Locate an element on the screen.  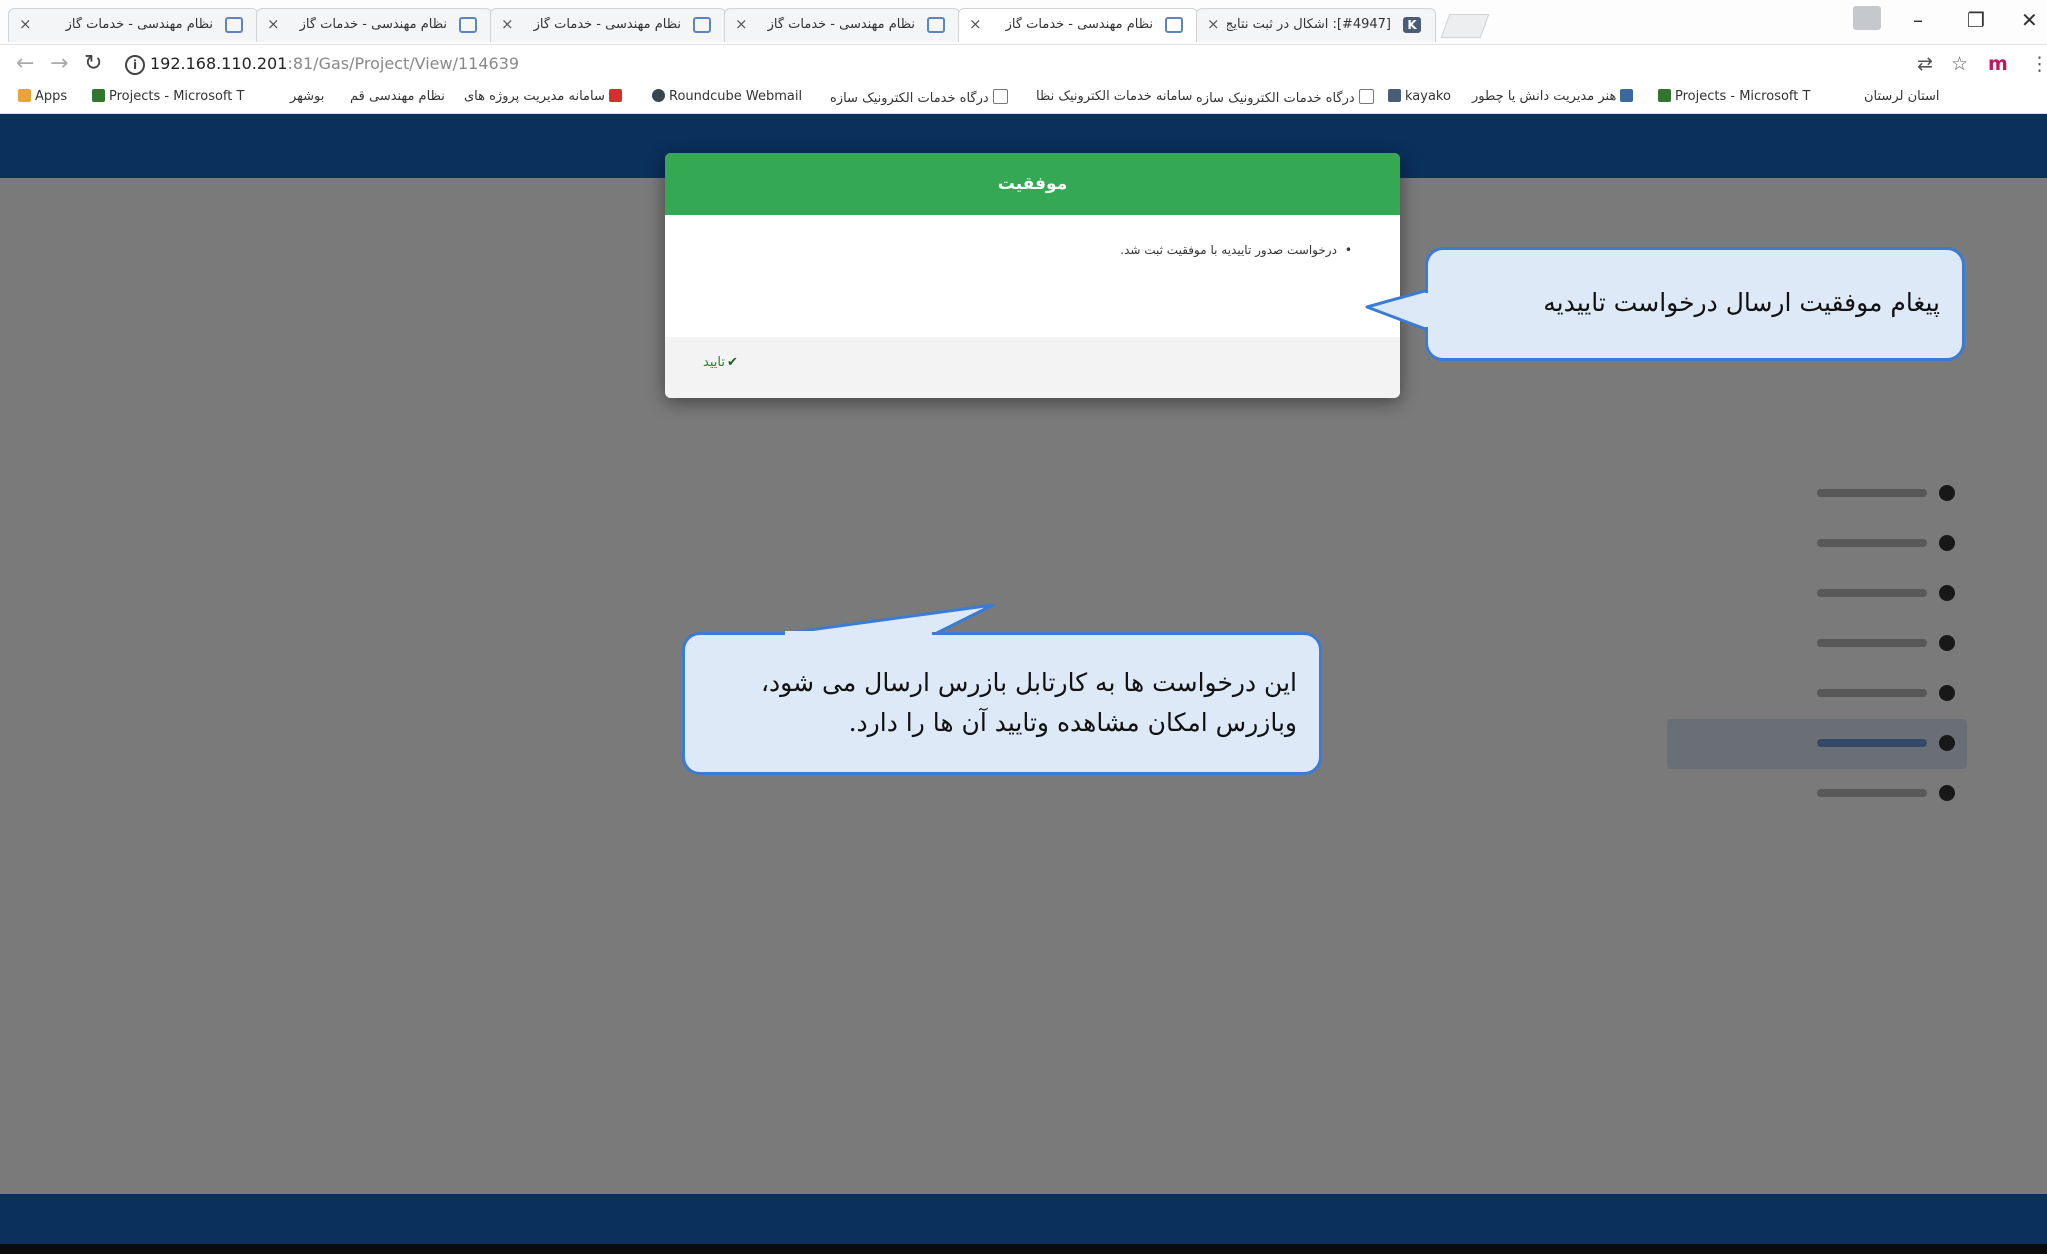
seam-success is located at coordinates (1428, 310).